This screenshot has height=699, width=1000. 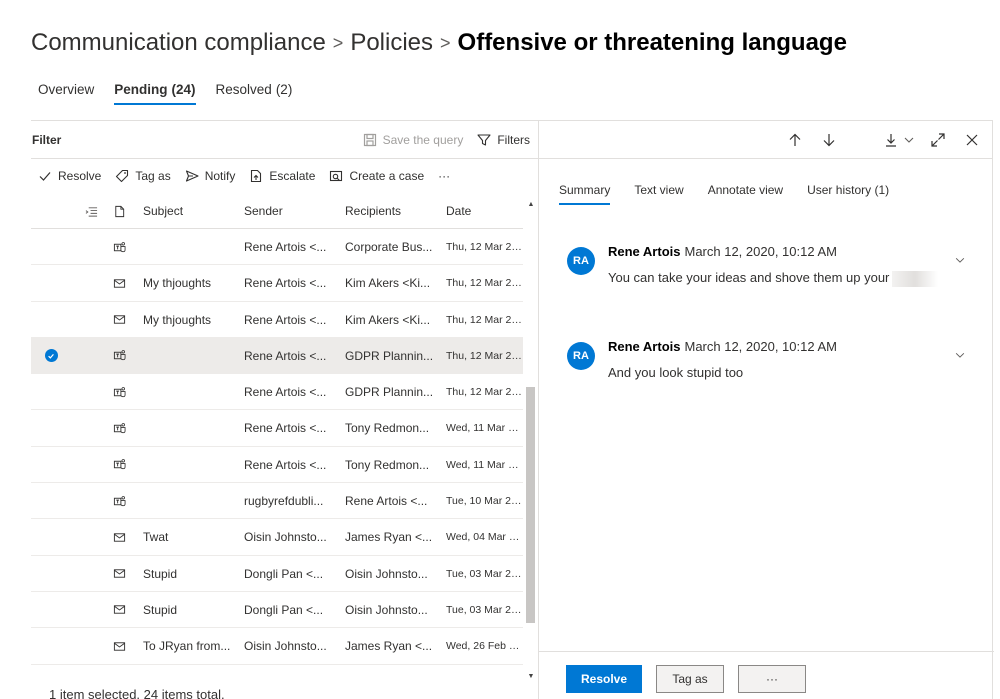 I want to click on notify-command: Notify, so click(x=210, y=176).